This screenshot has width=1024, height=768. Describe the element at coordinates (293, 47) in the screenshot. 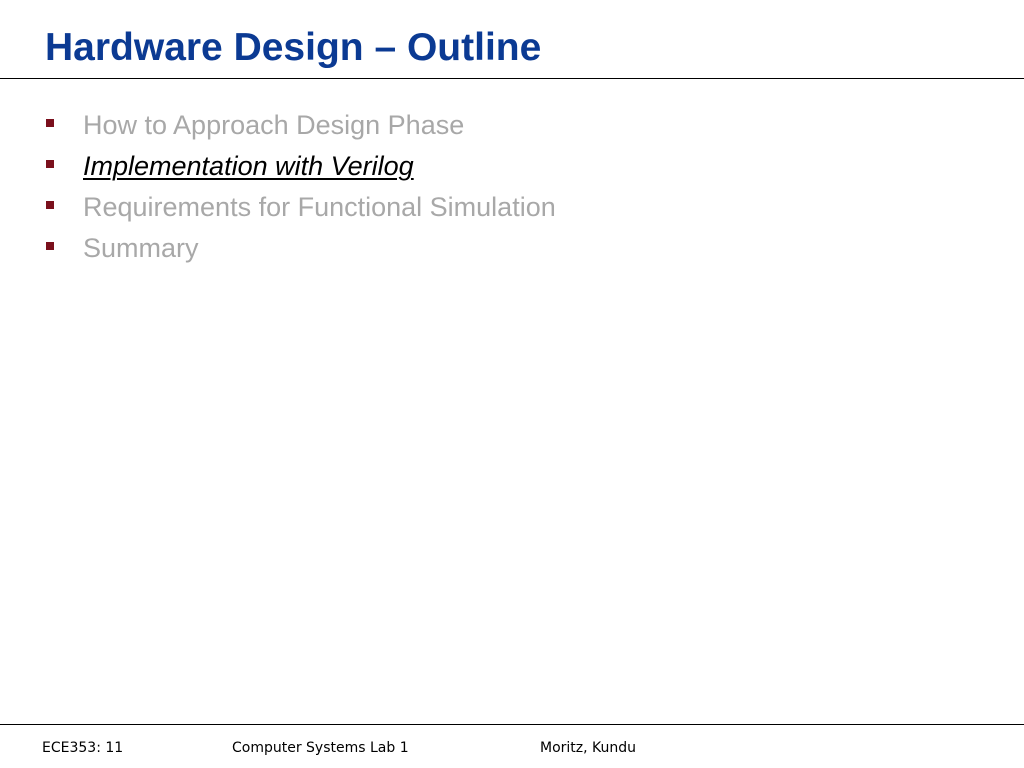

I see `slide-title: Hardware Design – Outline` at that location.